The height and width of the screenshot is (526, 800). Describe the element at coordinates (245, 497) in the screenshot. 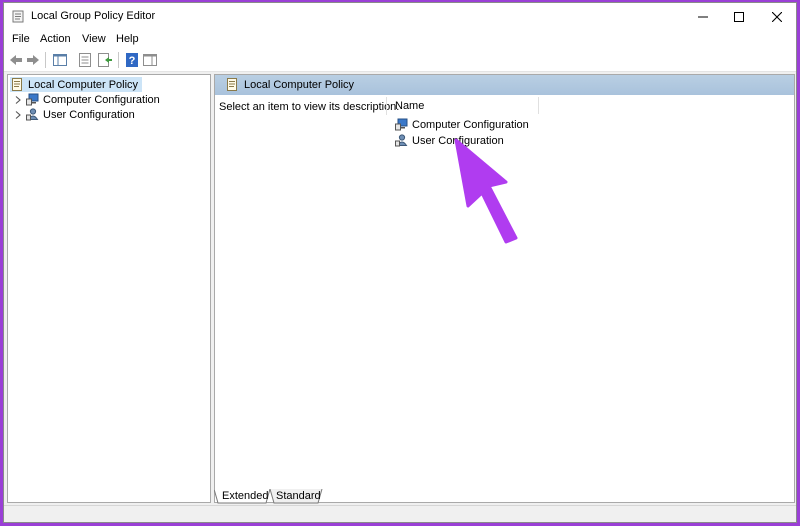

I see `tab-extended: Extended` at that location.